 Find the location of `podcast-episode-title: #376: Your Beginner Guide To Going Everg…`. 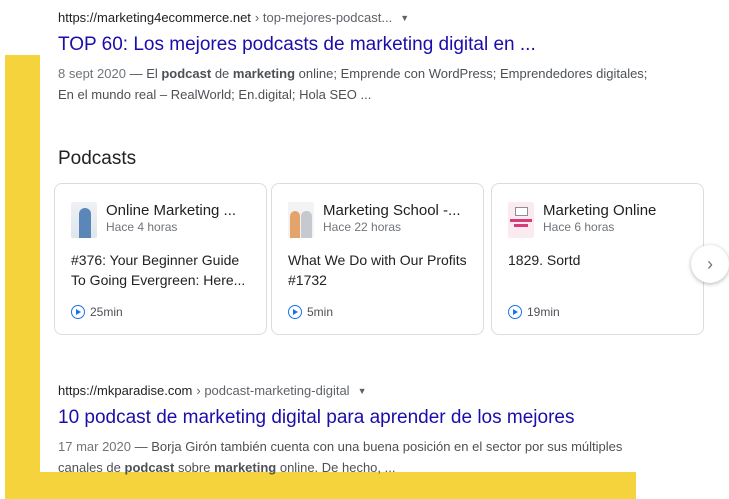

podcast-episode-title: #376: Your Beginner Guide To Going Everg… is located at coordinates (158, 270).